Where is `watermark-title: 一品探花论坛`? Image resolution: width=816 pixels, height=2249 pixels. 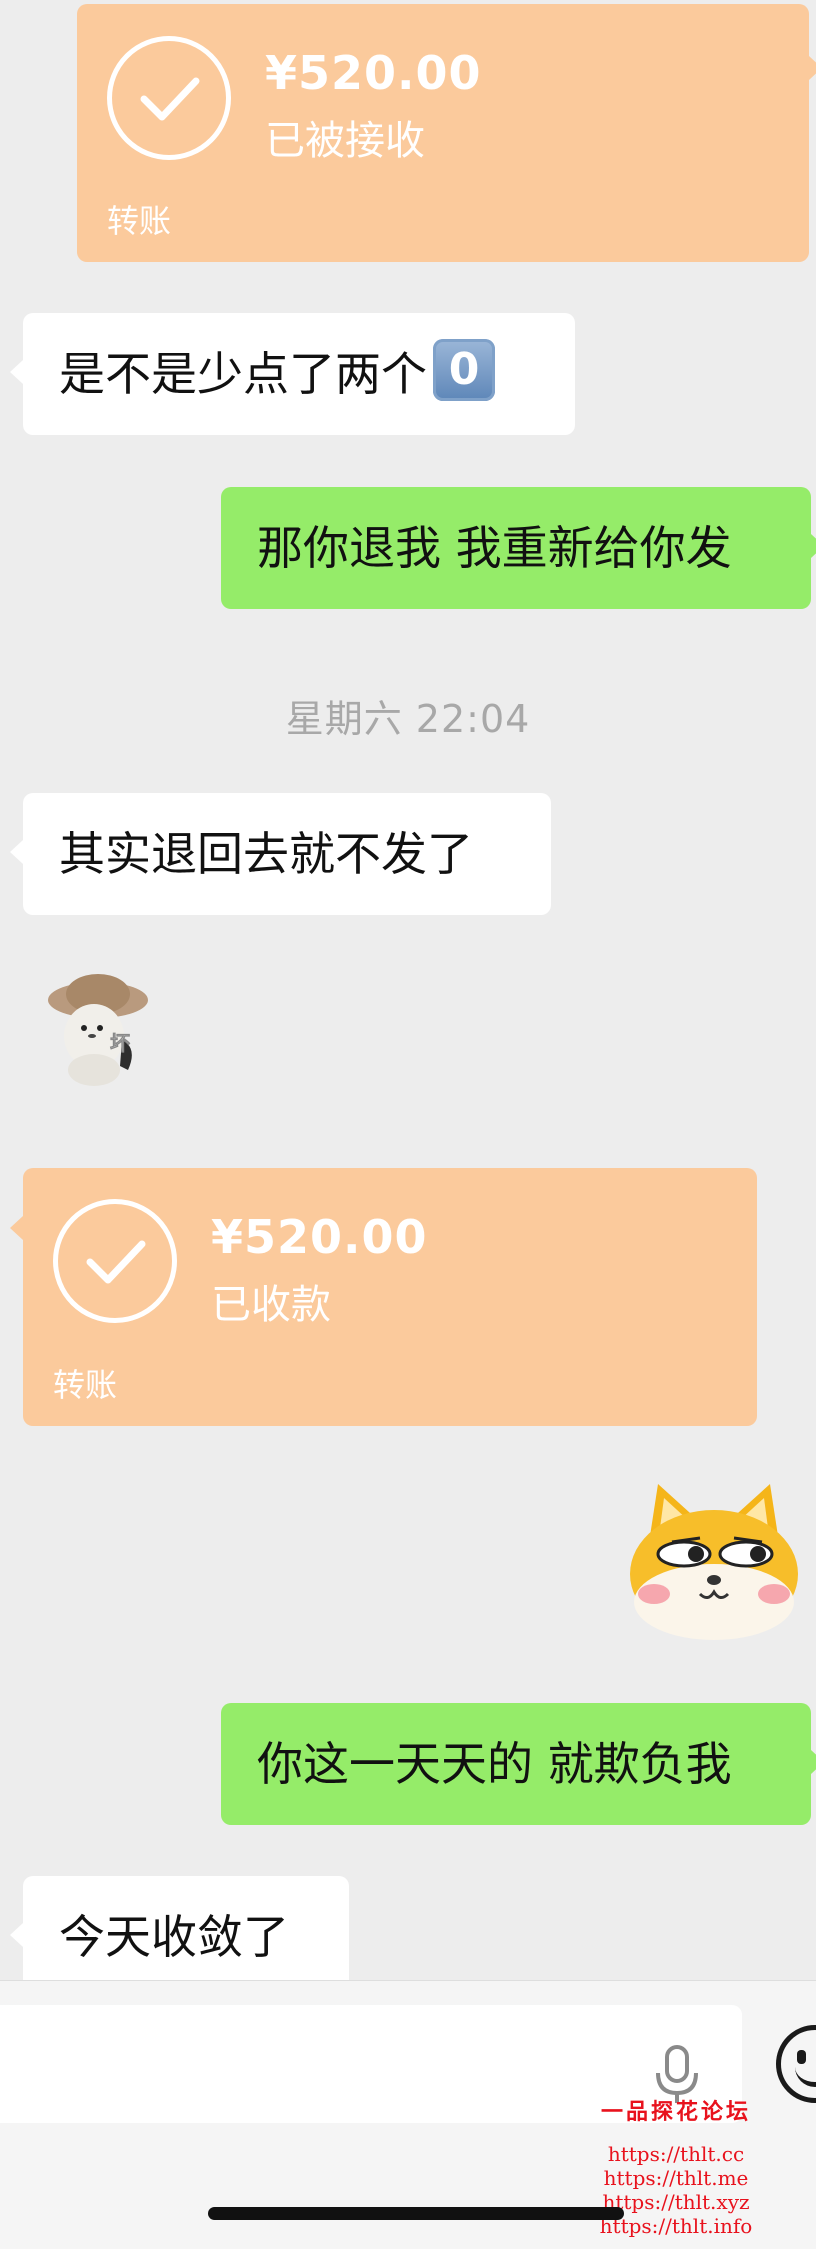
watermark-title: 一品探花论坛 is located at coordinates (675, 2112).